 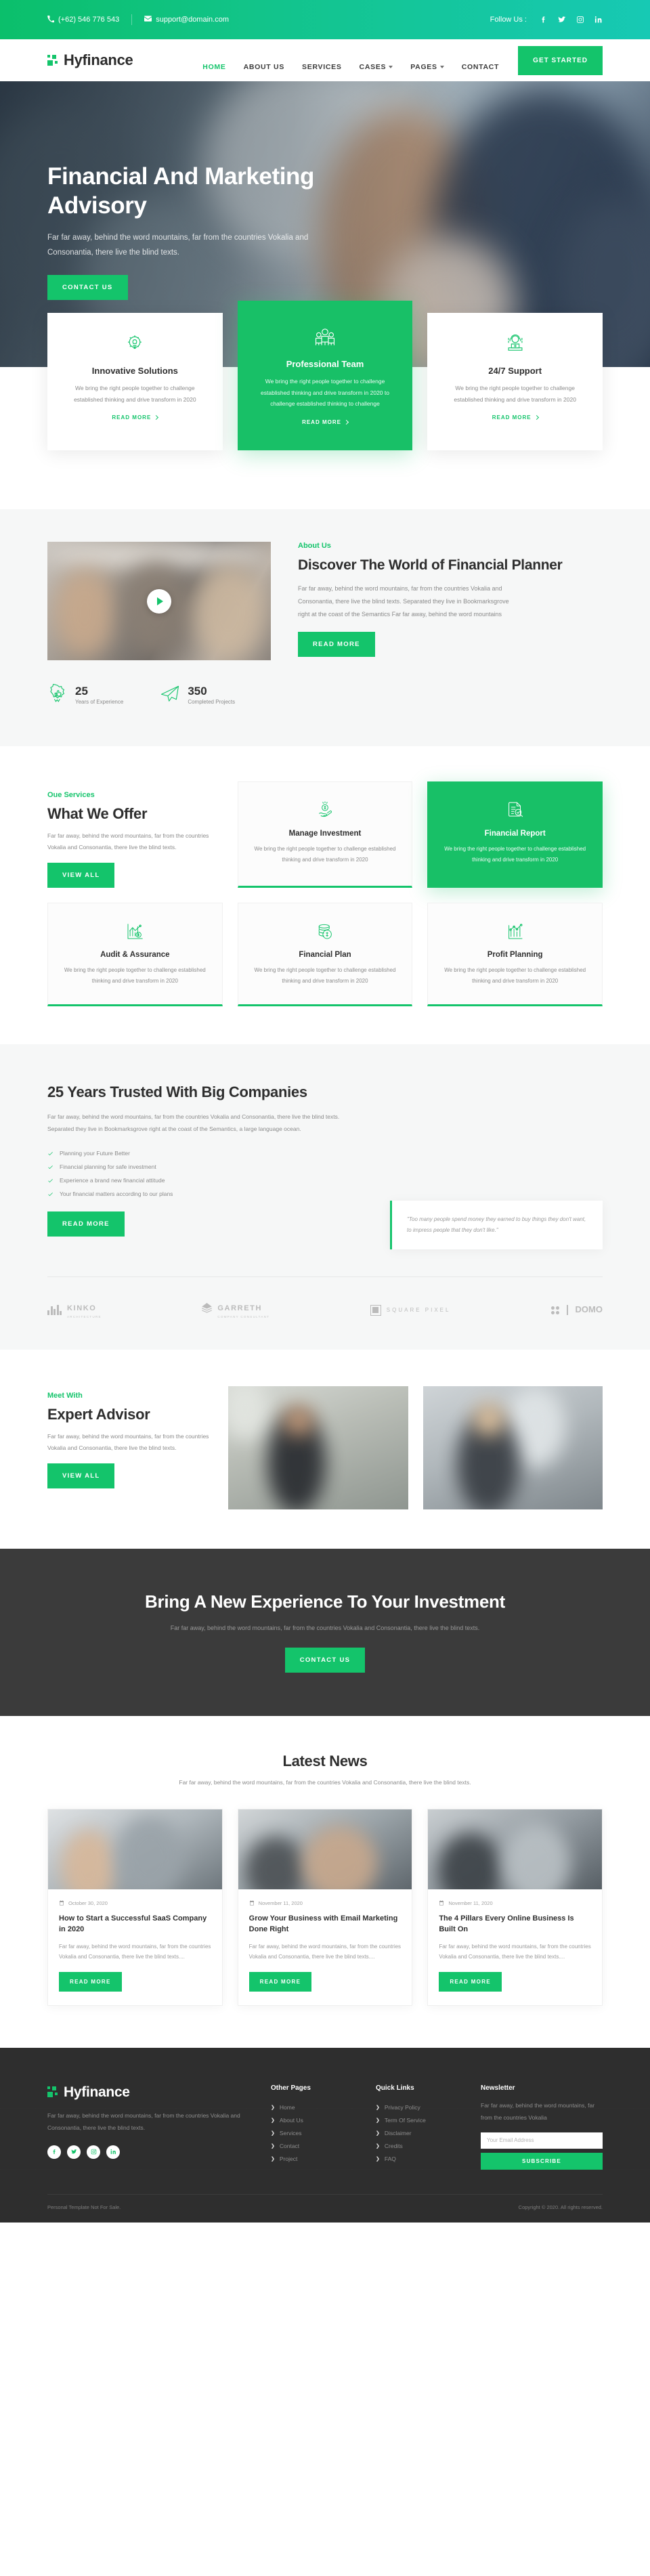 I want to click on cta-contact-button: CONTACT US, so click(x=325, y=1660).